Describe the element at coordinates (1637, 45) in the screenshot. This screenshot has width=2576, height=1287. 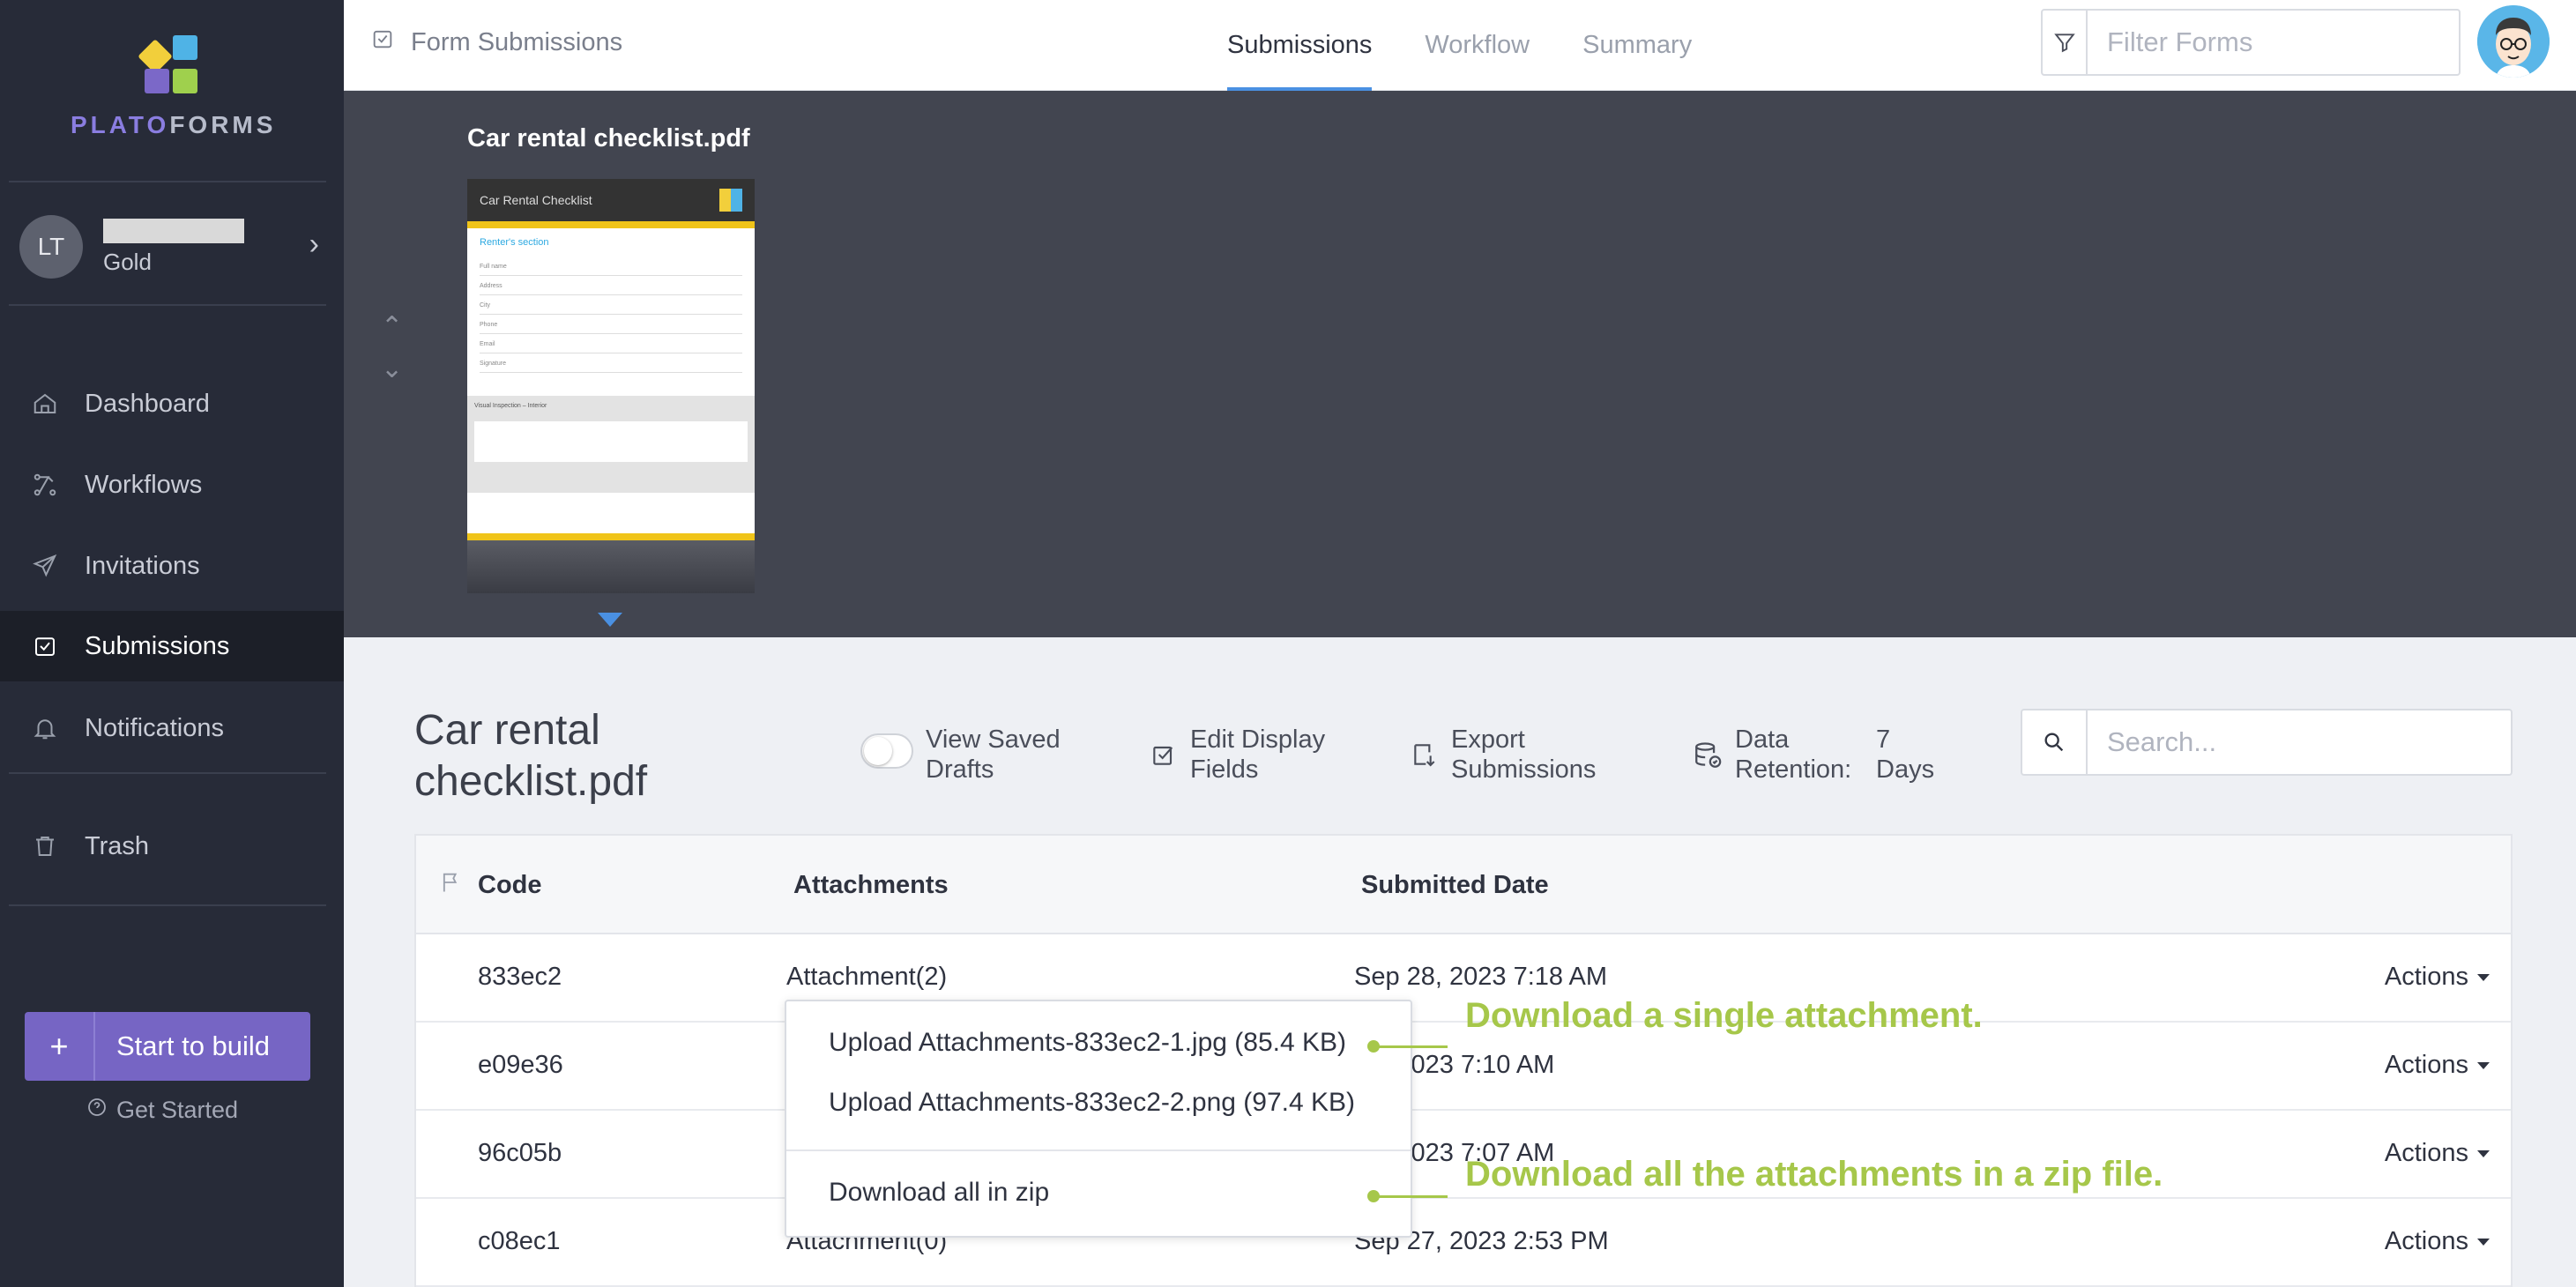
I see `tab-summary: Summary` at that location.